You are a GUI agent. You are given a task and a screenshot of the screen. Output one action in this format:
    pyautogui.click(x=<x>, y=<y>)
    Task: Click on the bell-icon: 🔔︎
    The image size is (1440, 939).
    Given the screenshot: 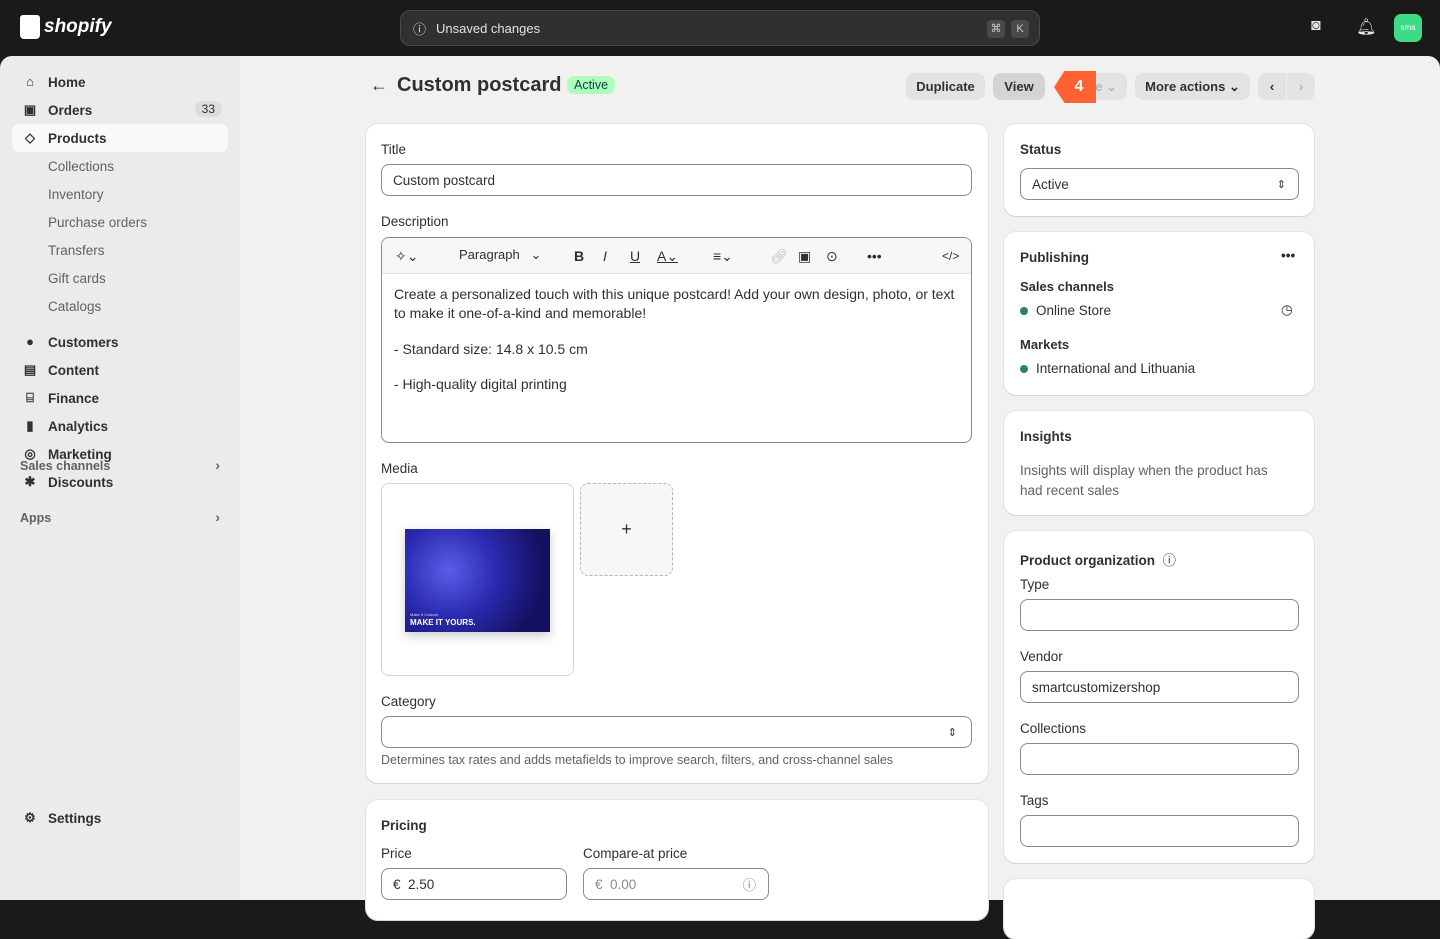 What is the action you would take?
    pyautogui.click(x=1366, y=27)
    